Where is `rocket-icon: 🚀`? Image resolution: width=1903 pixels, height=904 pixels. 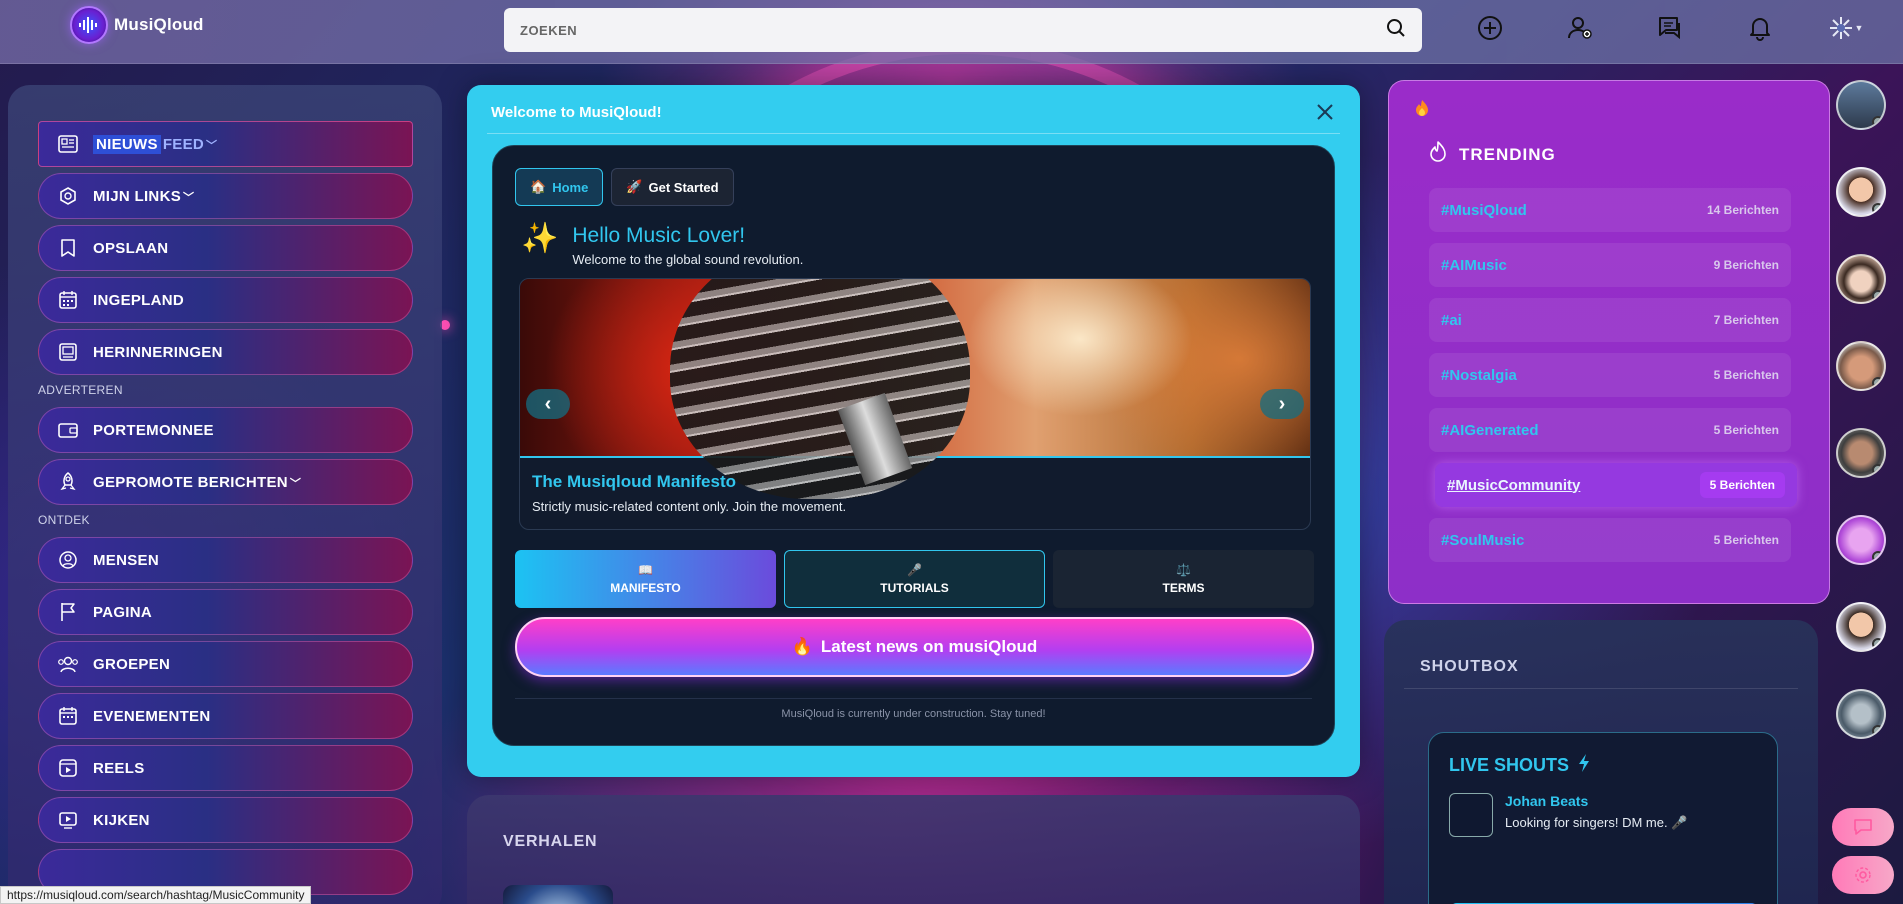
rocket-icon: 🚀 is located at coordinates (634, 186).